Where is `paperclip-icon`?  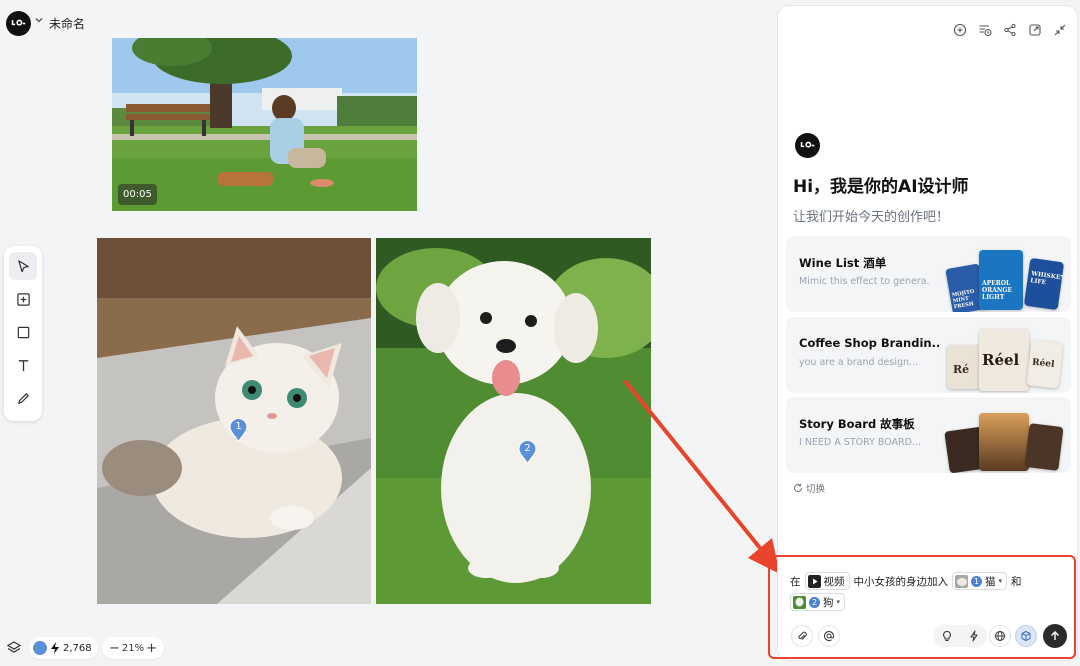 paperclip-icon is located at coordinates (802, 635).